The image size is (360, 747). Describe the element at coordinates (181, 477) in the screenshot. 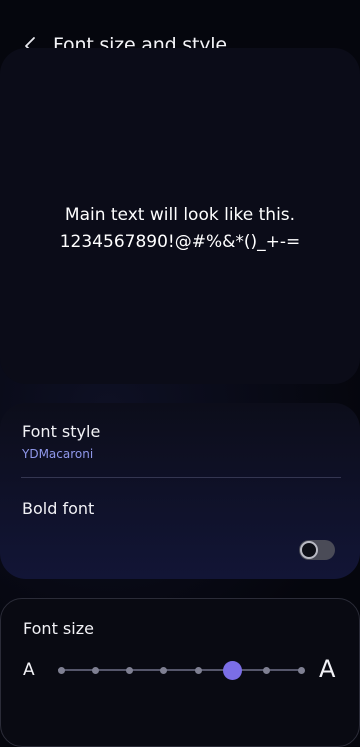

I see `row-divider` at that location.